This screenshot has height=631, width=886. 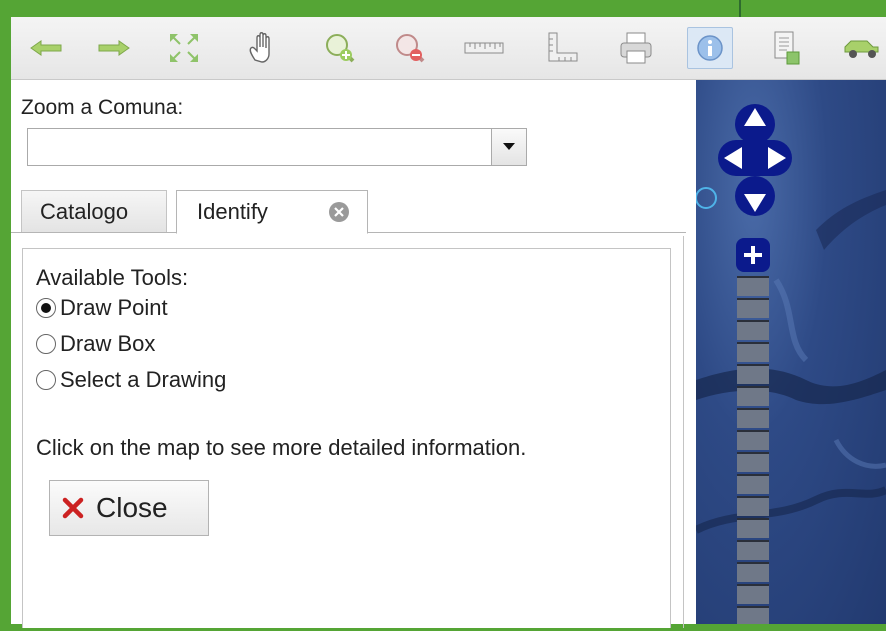 I want to click on close-button-label: Close, so click(x=132, y=507).